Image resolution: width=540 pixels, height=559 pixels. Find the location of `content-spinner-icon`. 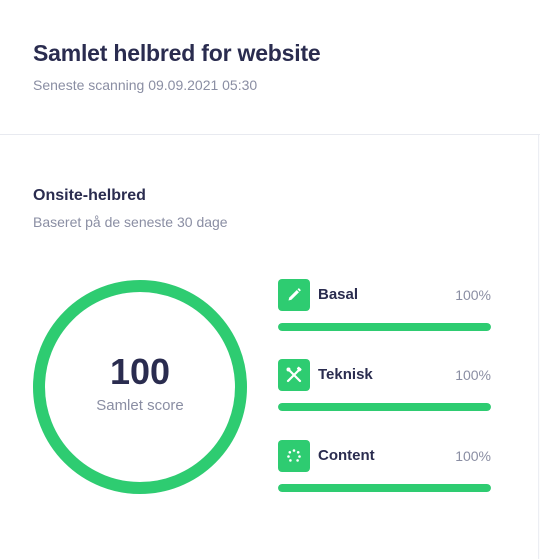

content-spinner-icon is located at coordinates (294, 456).